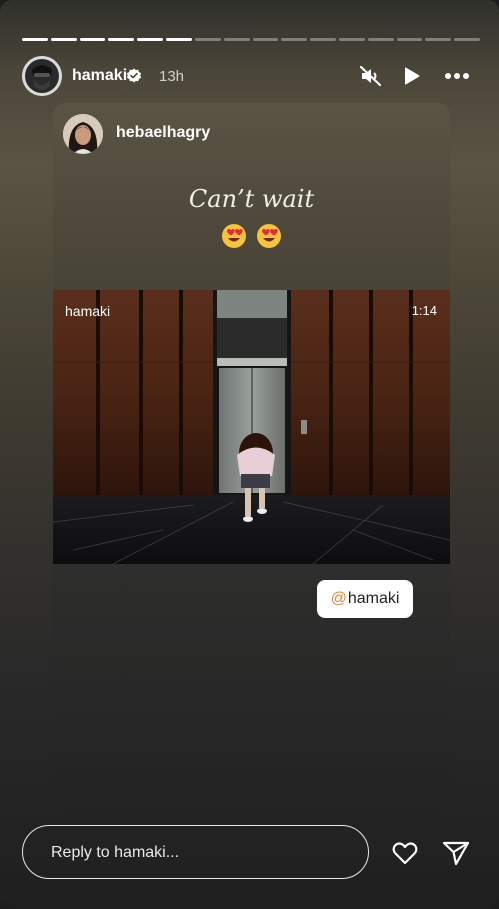 Image resolution: width=499 pixels, height=909 pixels. What do you see at coordinates (251, 39) in the screenshot?
I see `progress-bar` at bounding box center [251, 39].